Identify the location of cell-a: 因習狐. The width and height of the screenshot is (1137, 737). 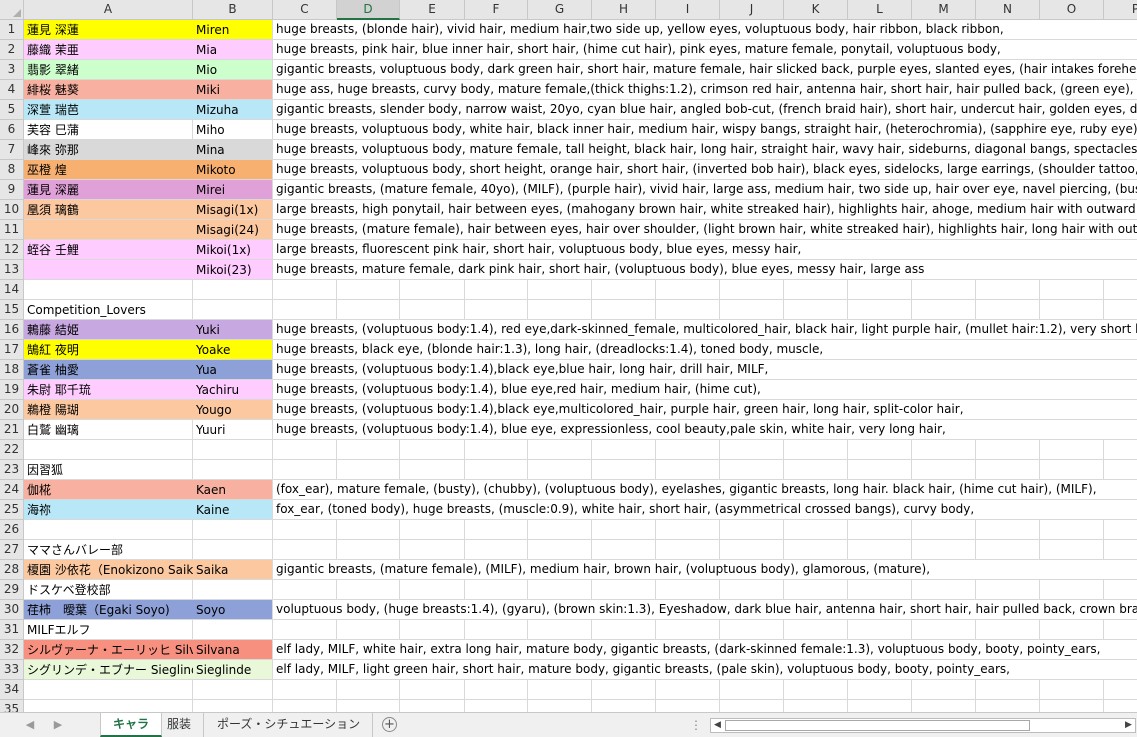
(324, 470).